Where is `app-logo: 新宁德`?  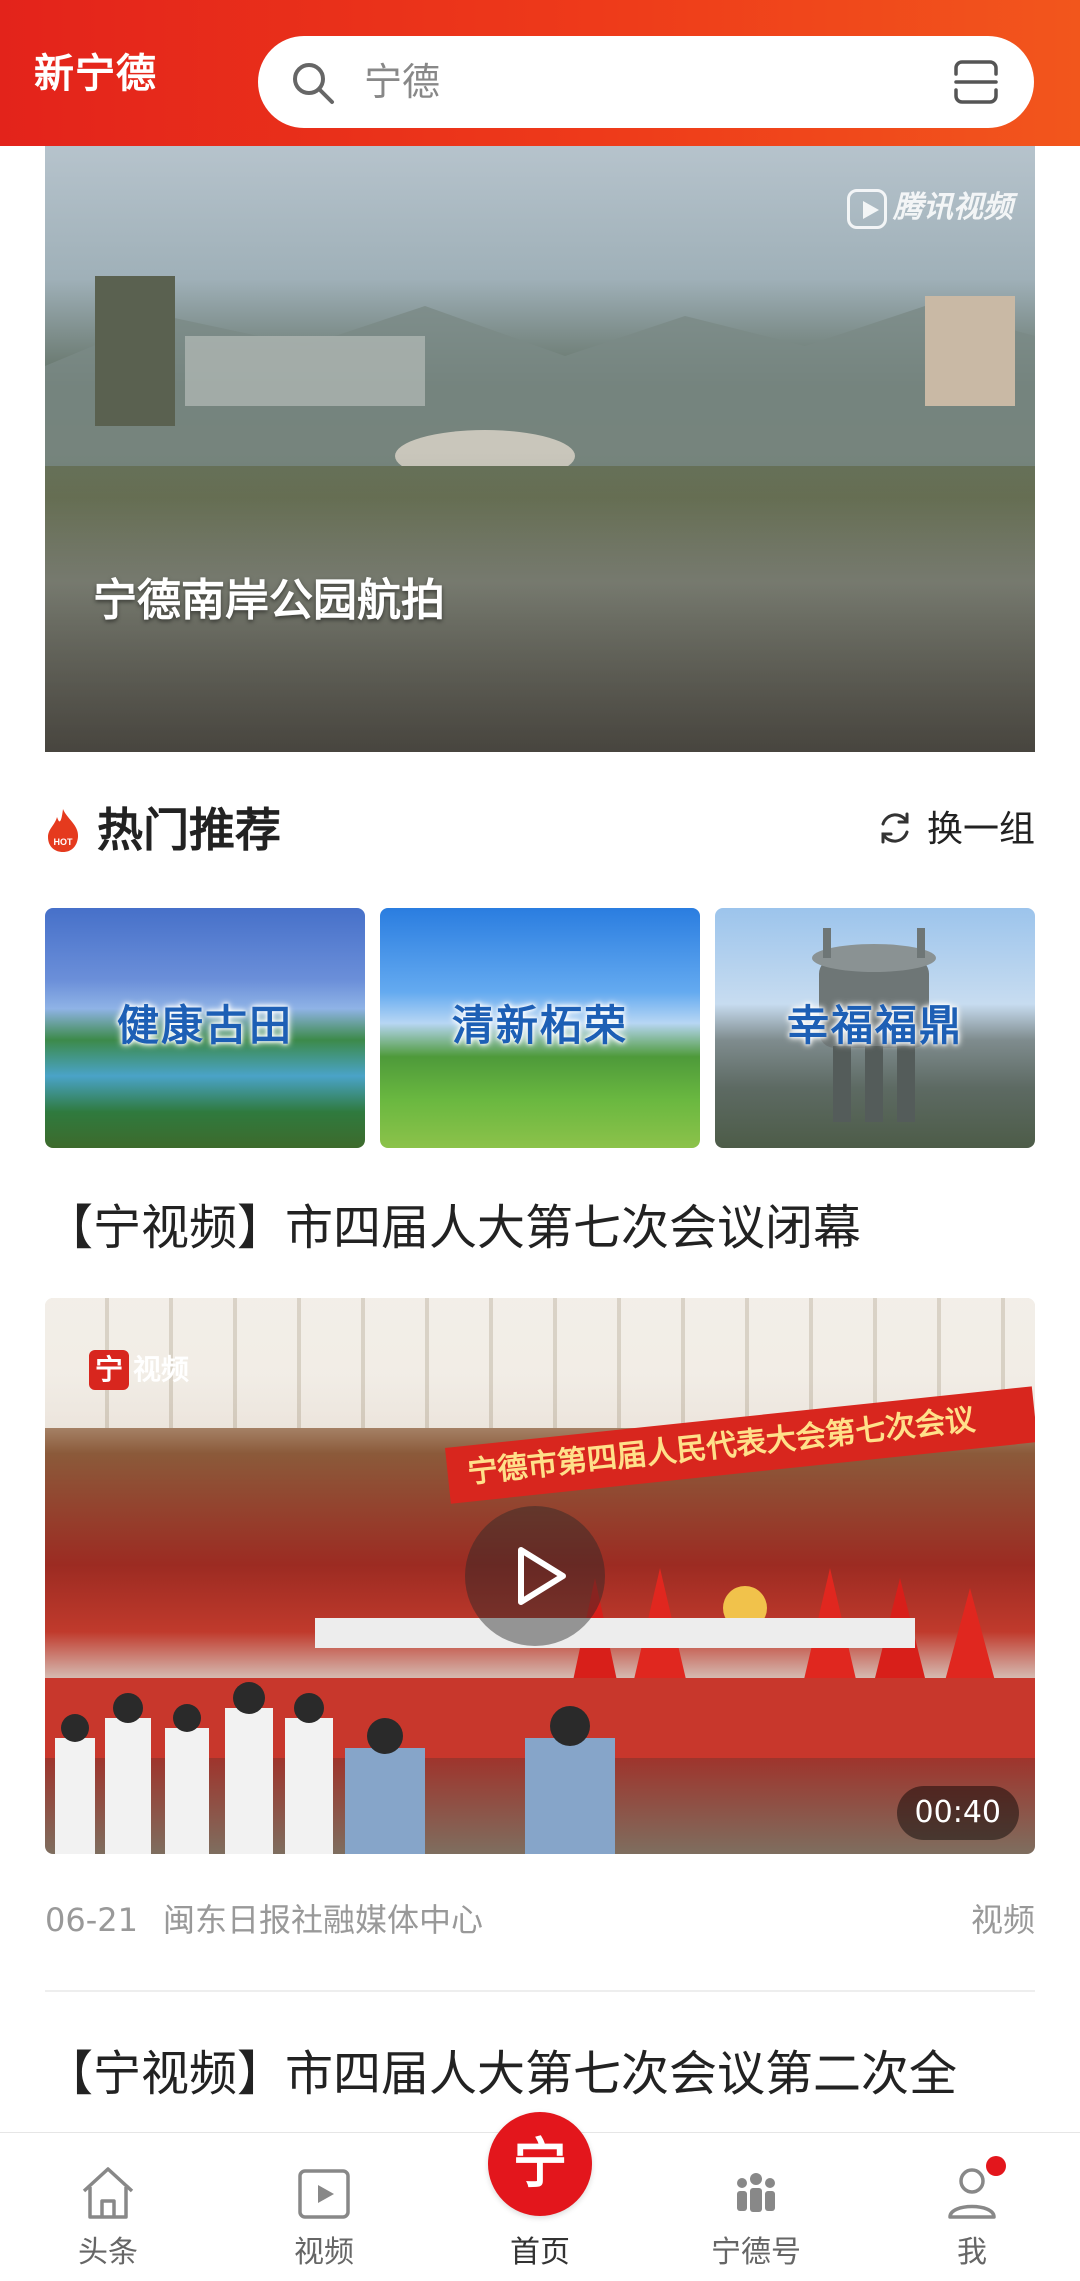 app-logo: 新宁德 is located at coordinates (95, 74).